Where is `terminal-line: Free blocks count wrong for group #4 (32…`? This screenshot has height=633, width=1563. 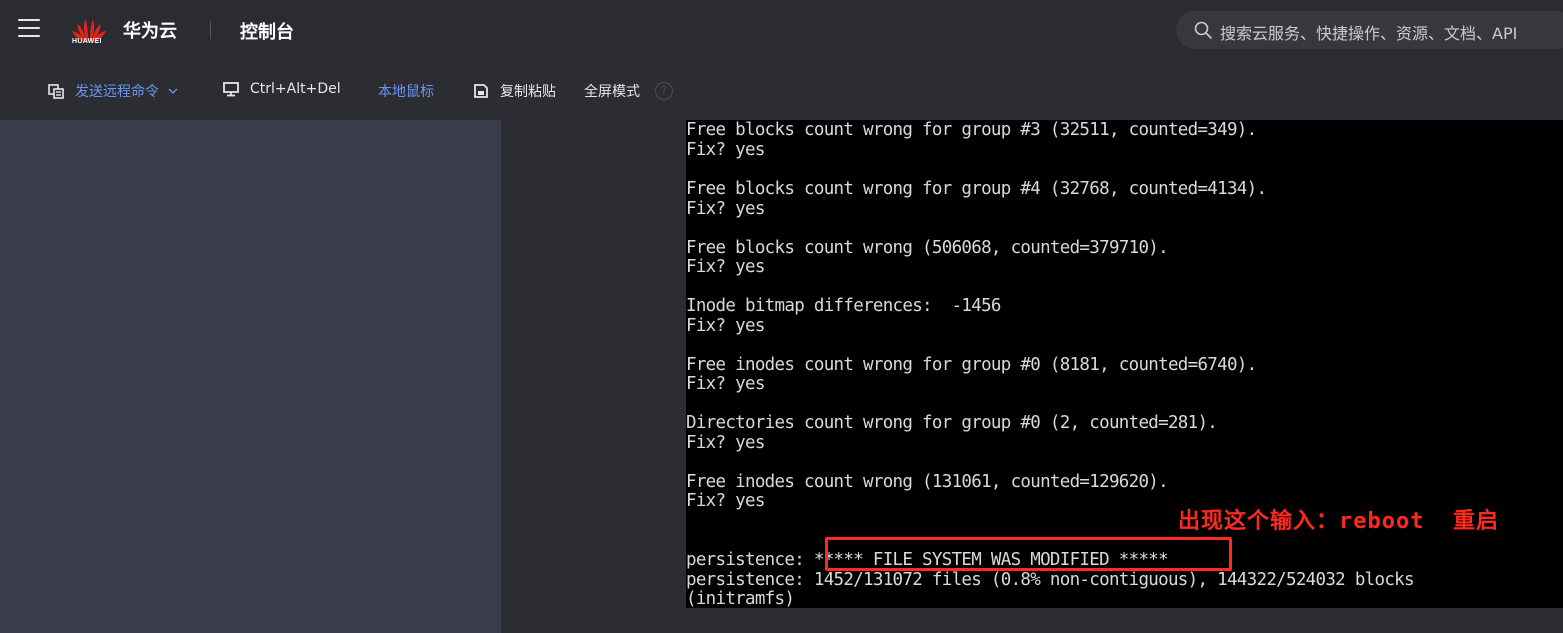 terminal-line: Free blocks count wrong for group #4 (32… is located at coordinates (976, 189).